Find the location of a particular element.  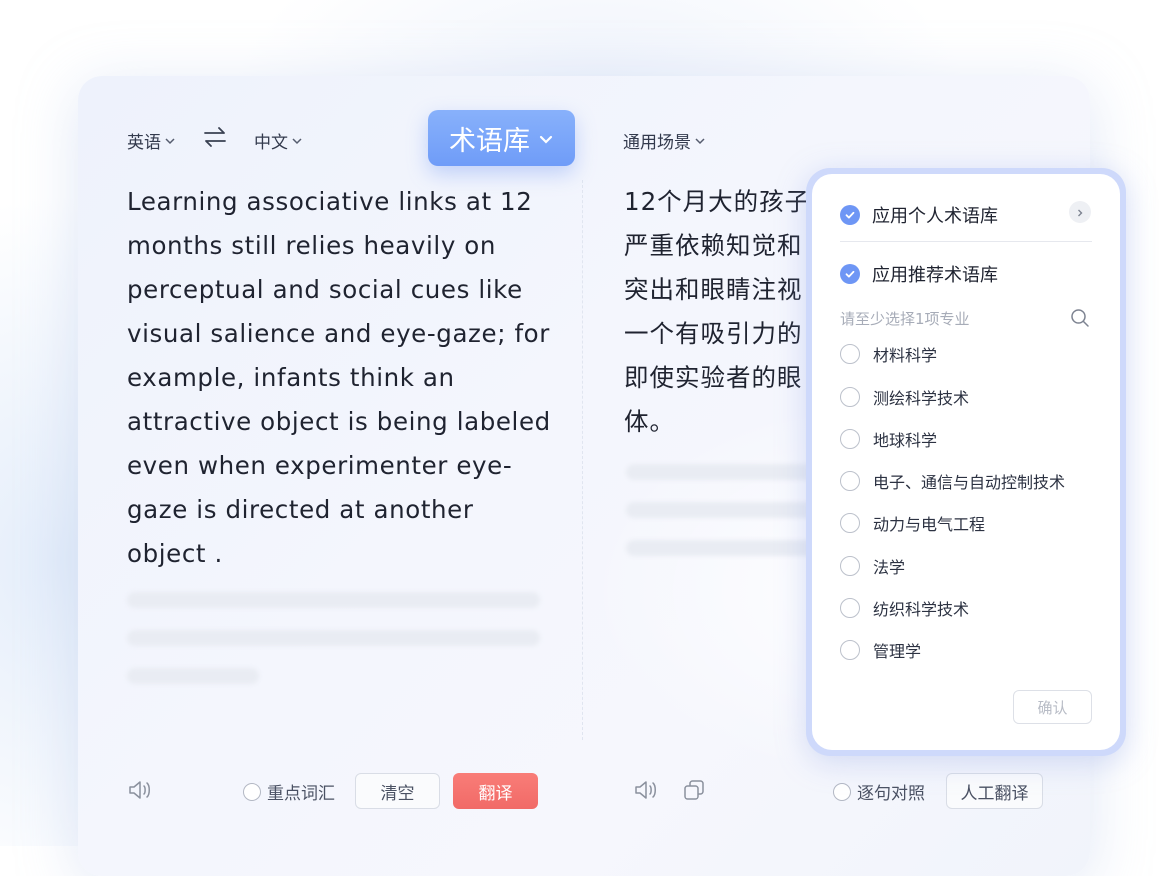

copy-icon is located at coordinates (695, 793).